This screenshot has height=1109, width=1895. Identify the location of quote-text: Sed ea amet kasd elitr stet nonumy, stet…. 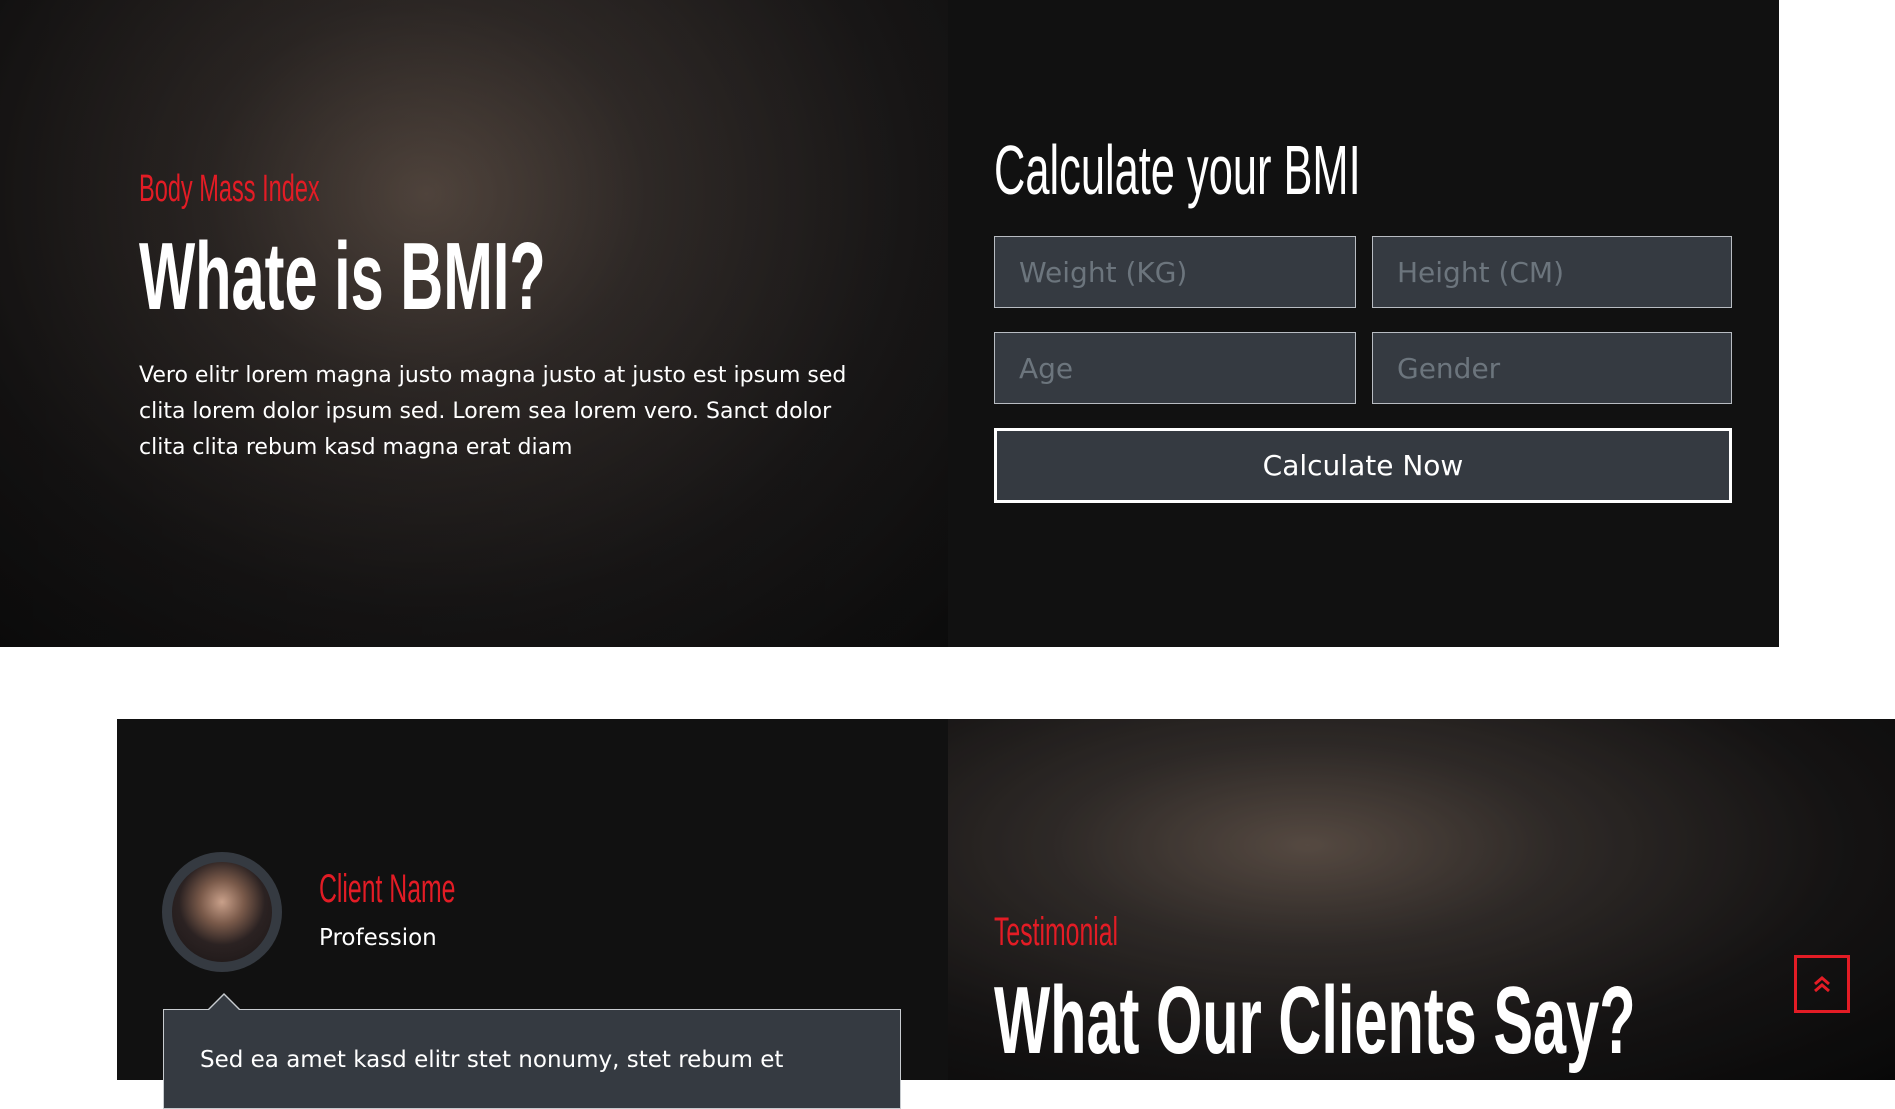
(492, 1060).